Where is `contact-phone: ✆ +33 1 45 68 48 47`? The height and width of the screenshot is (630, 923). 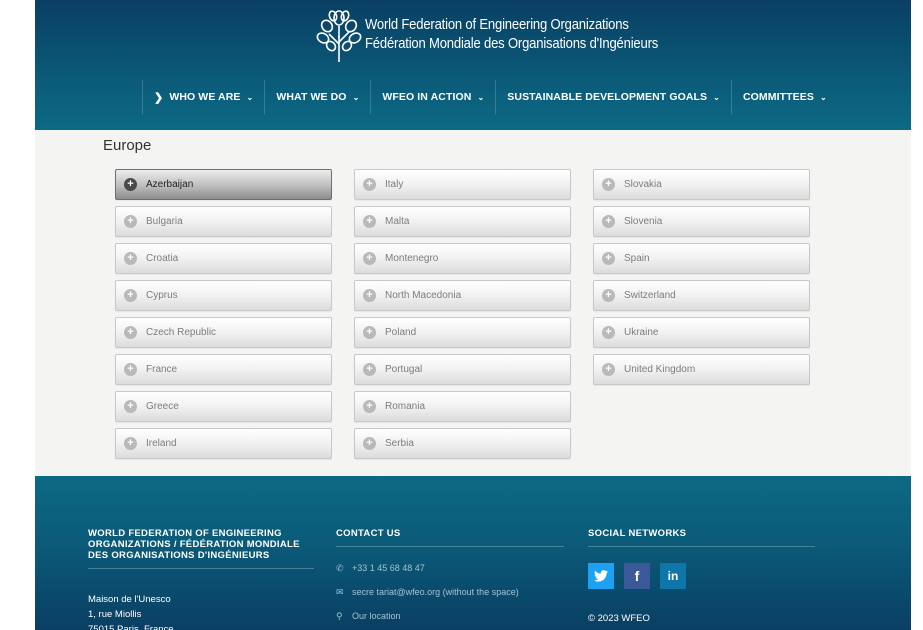 contact-phone: ✆ +33 1 45 68 48 47 is located at coordinates (380, 568).